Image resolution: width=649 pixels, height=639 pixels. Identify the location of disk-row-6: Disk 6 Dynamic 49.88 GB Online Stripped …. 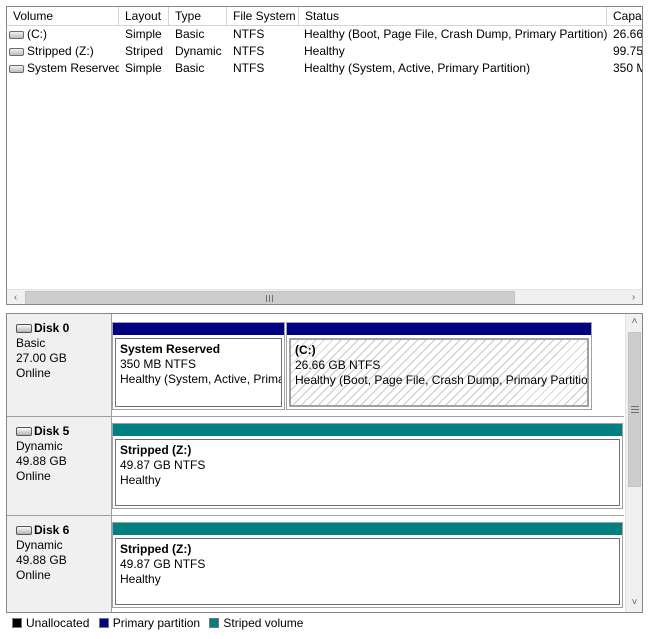
(315, 564).